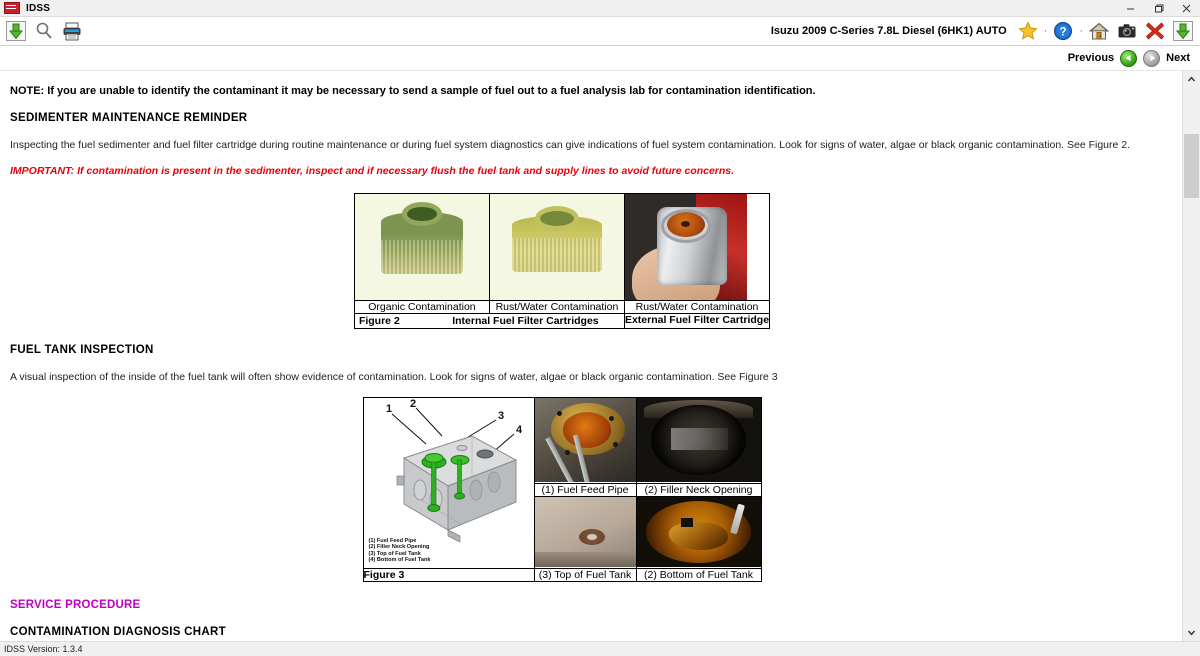  I want to click on camera-button, so click(1127, 31).